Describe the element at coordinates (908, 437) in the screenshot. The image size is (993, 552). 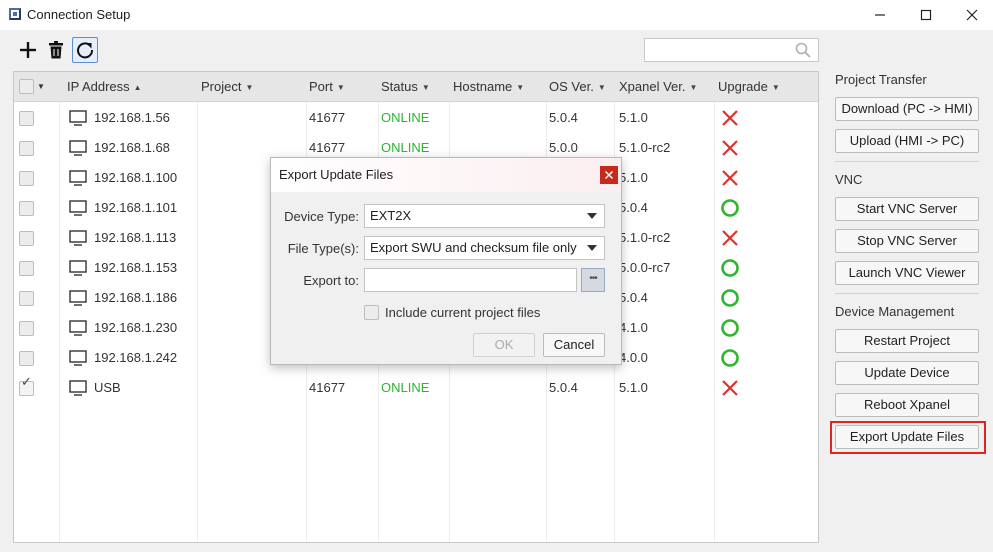
I see `highlight-box` at that location.